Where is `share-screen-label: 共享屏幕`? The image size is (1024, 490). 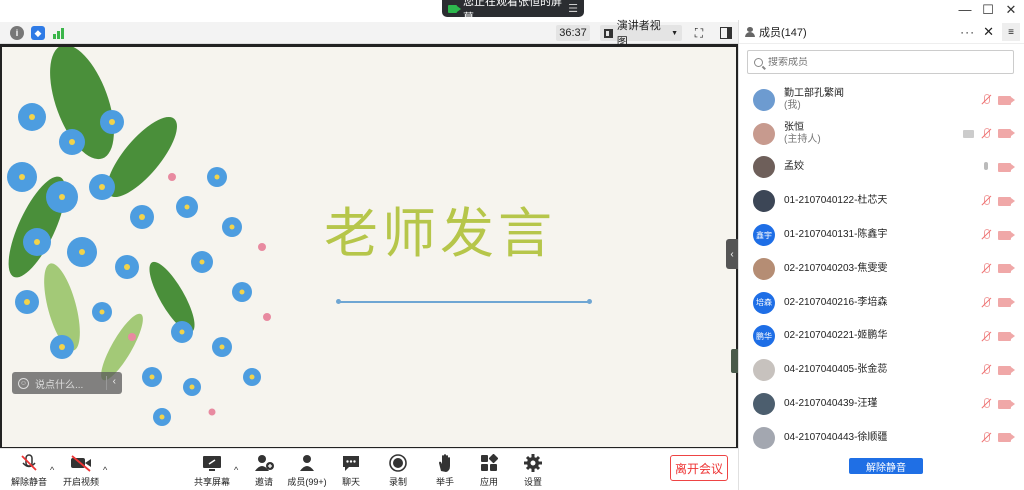 share-screen-label: 共享屏幕 is located at coordinates (211, 482).